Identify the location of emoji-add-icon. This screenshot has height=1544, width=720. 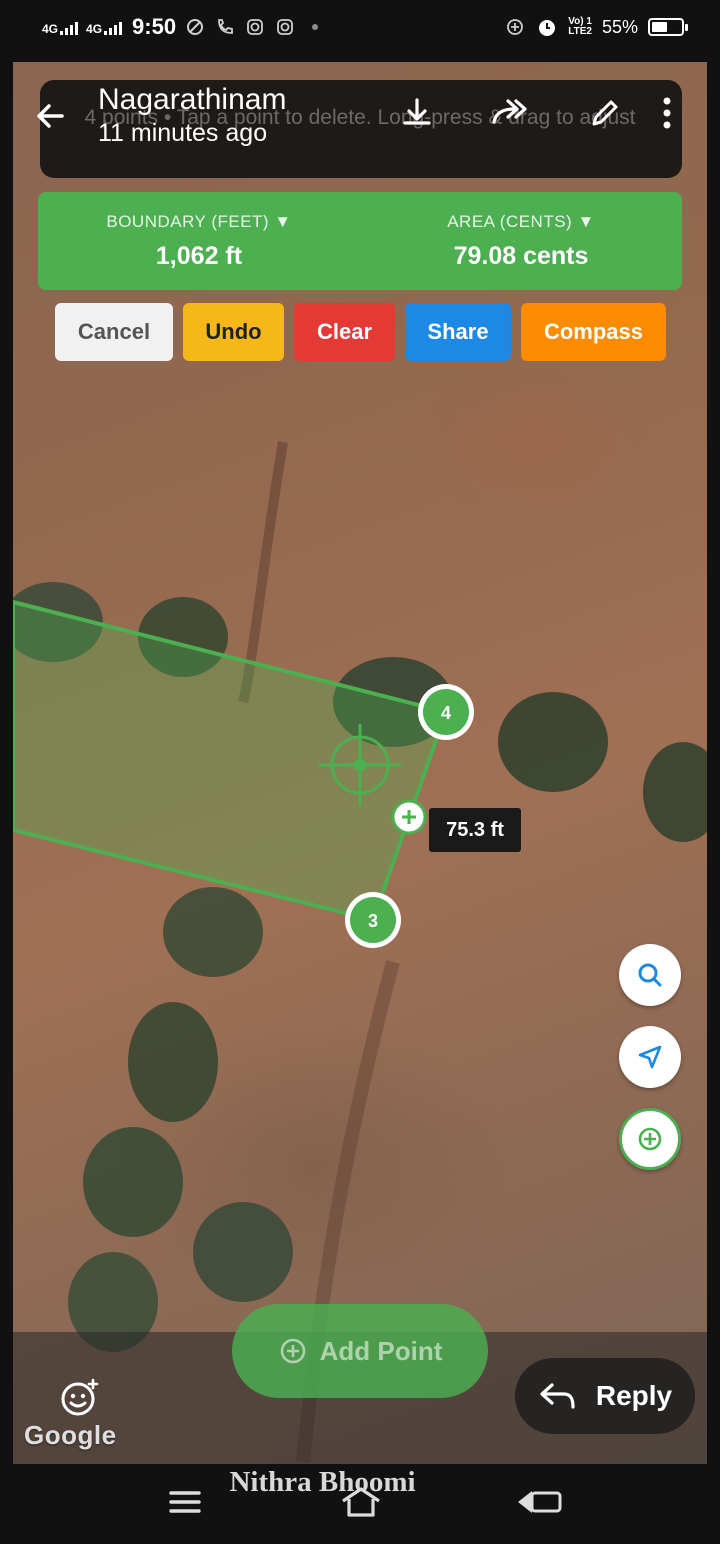
(80, 1397).